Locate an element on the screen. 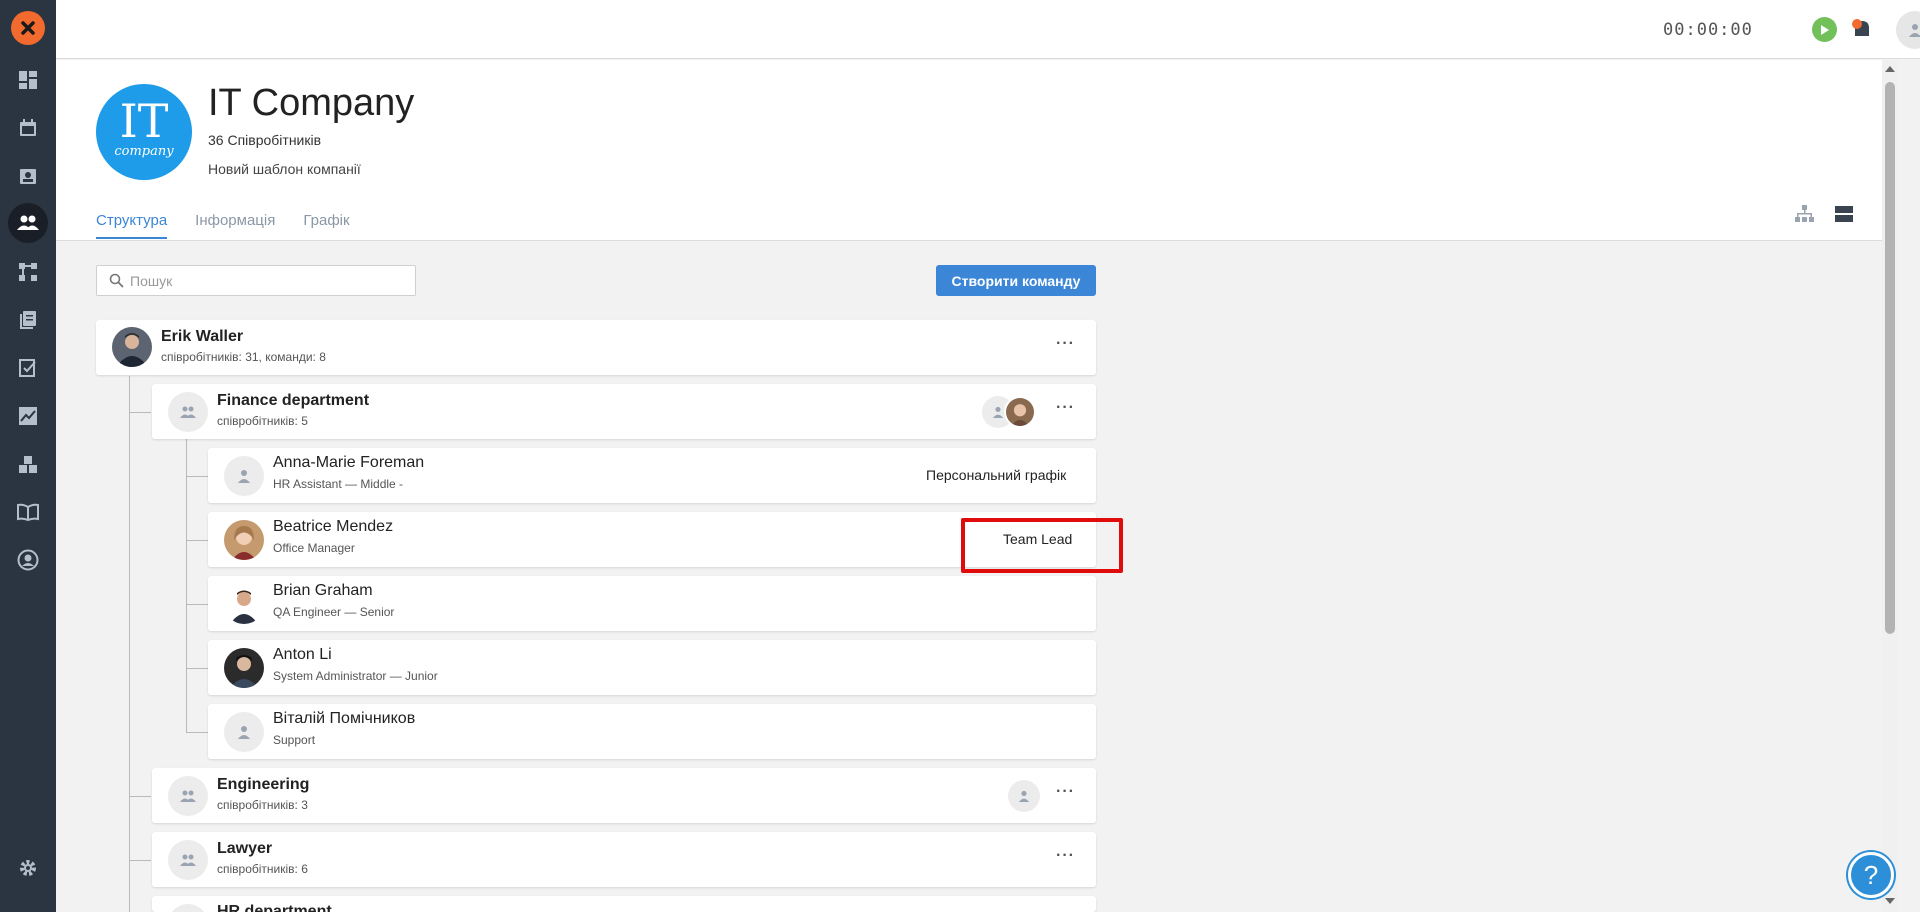 Image resolution: width=1920 pixels, height=912 pixels. lead-avatar is located at coordinates (1020, 412).